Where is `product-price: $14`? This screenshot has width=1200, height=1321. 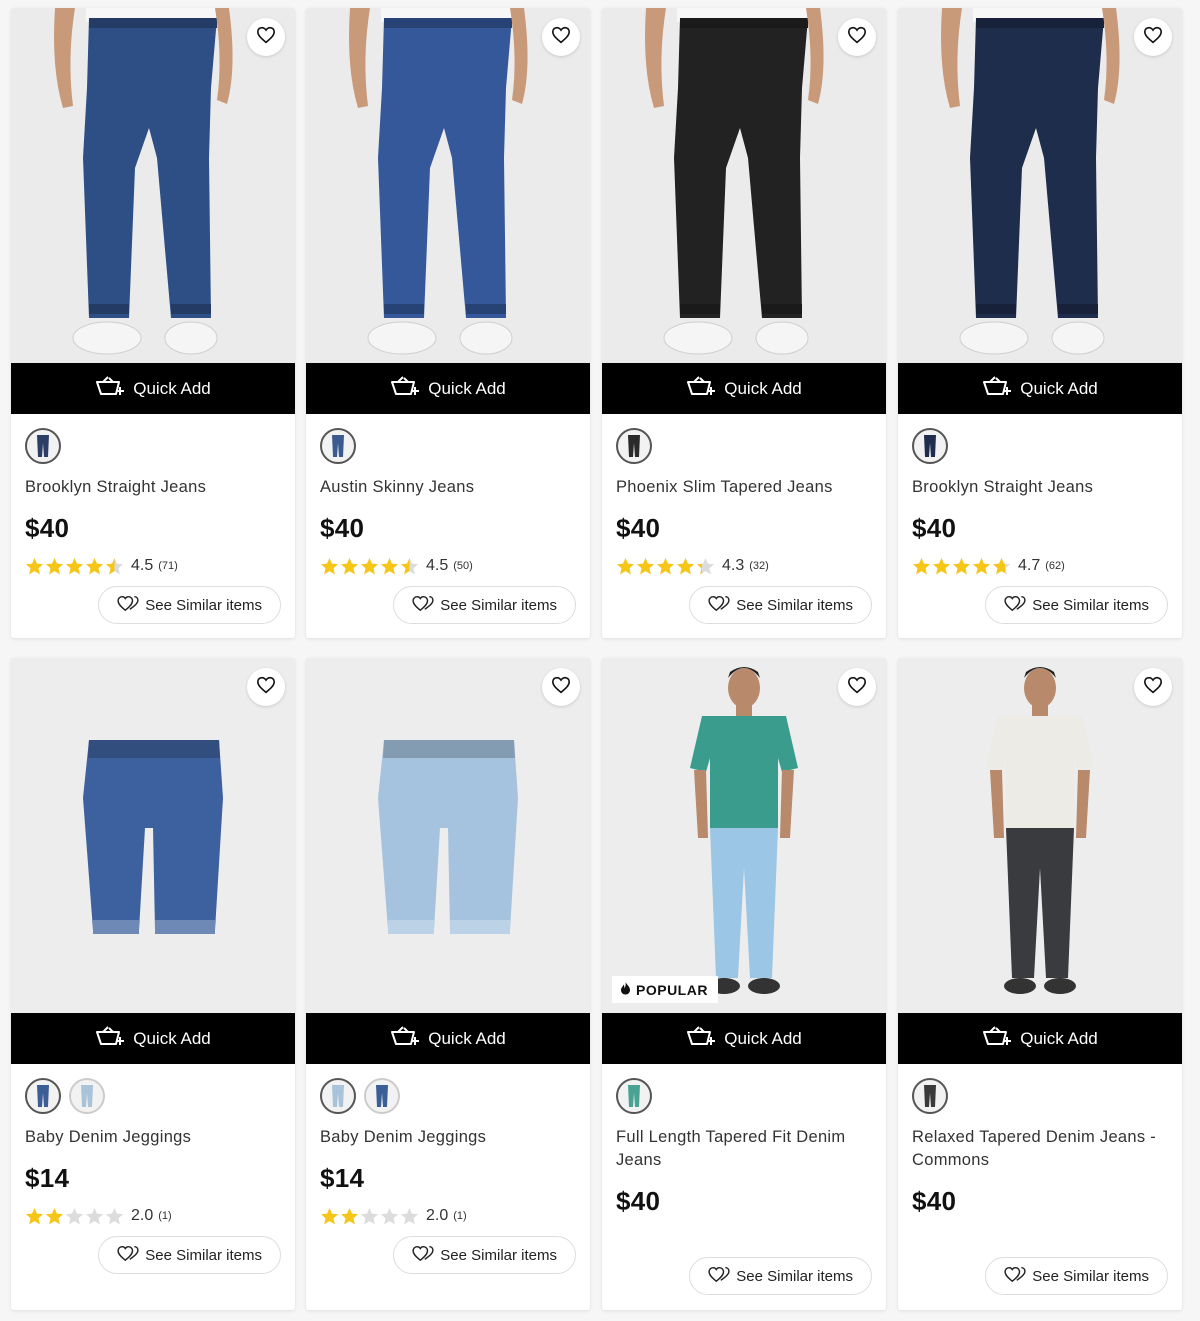
product-price: $14 is located at coordinates (47, 1178).